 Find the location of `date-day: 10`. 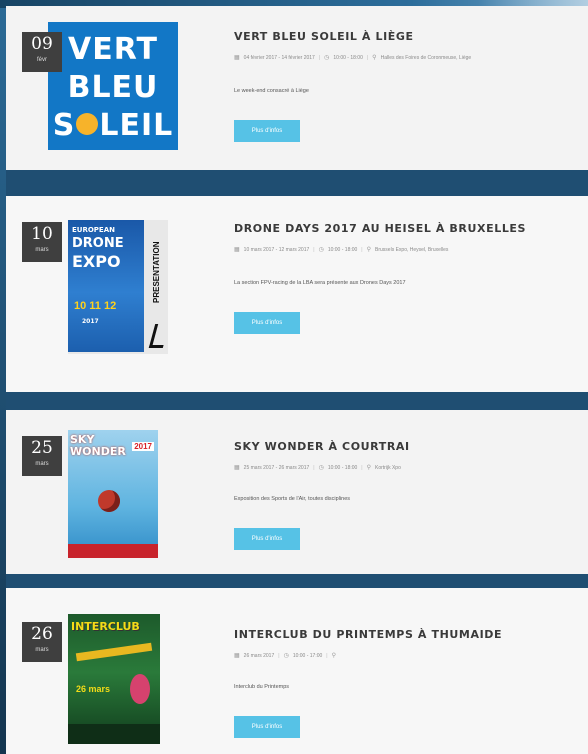

date-day: 10 is located at coordinates (42, 234).